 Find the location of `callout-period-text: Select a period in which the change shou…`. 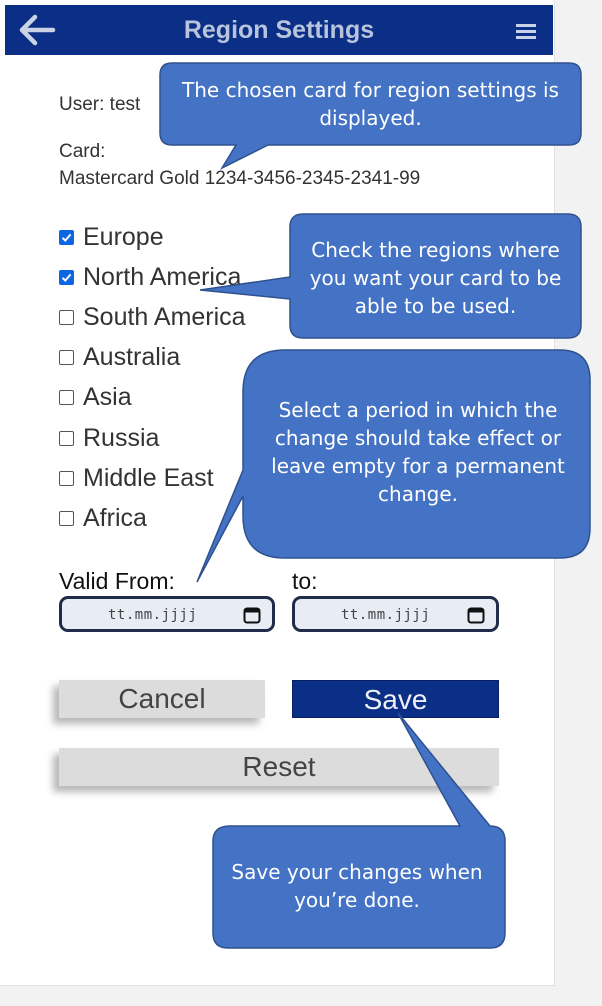

callout-period-text: Select a period in which the change shou… is located at coordinates (418, 452).